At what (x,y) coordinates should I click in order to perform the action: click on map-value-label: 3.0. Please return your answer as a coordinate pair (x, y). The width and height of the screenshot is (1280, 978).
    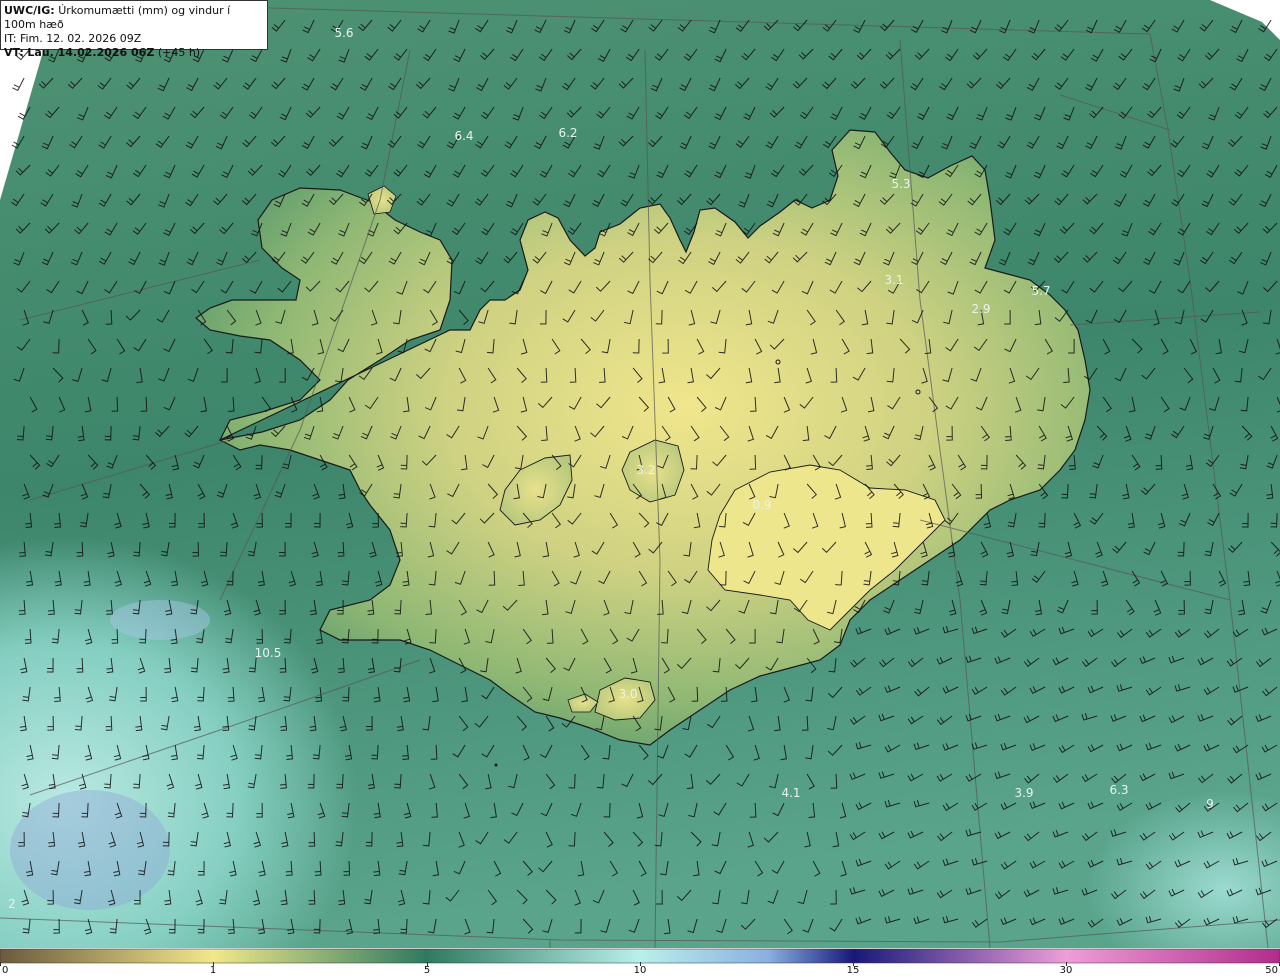
    Looking at the image, I should click on (627, 694).